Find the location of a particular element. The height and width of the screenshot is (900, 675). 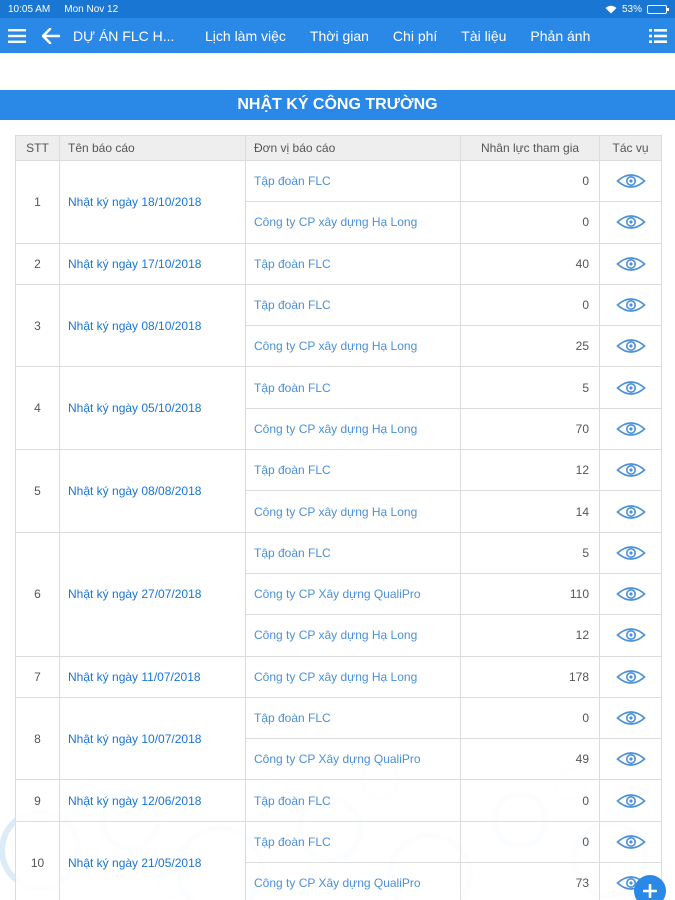

header-actions: Tác vụ is located at coordinates (630, 148).